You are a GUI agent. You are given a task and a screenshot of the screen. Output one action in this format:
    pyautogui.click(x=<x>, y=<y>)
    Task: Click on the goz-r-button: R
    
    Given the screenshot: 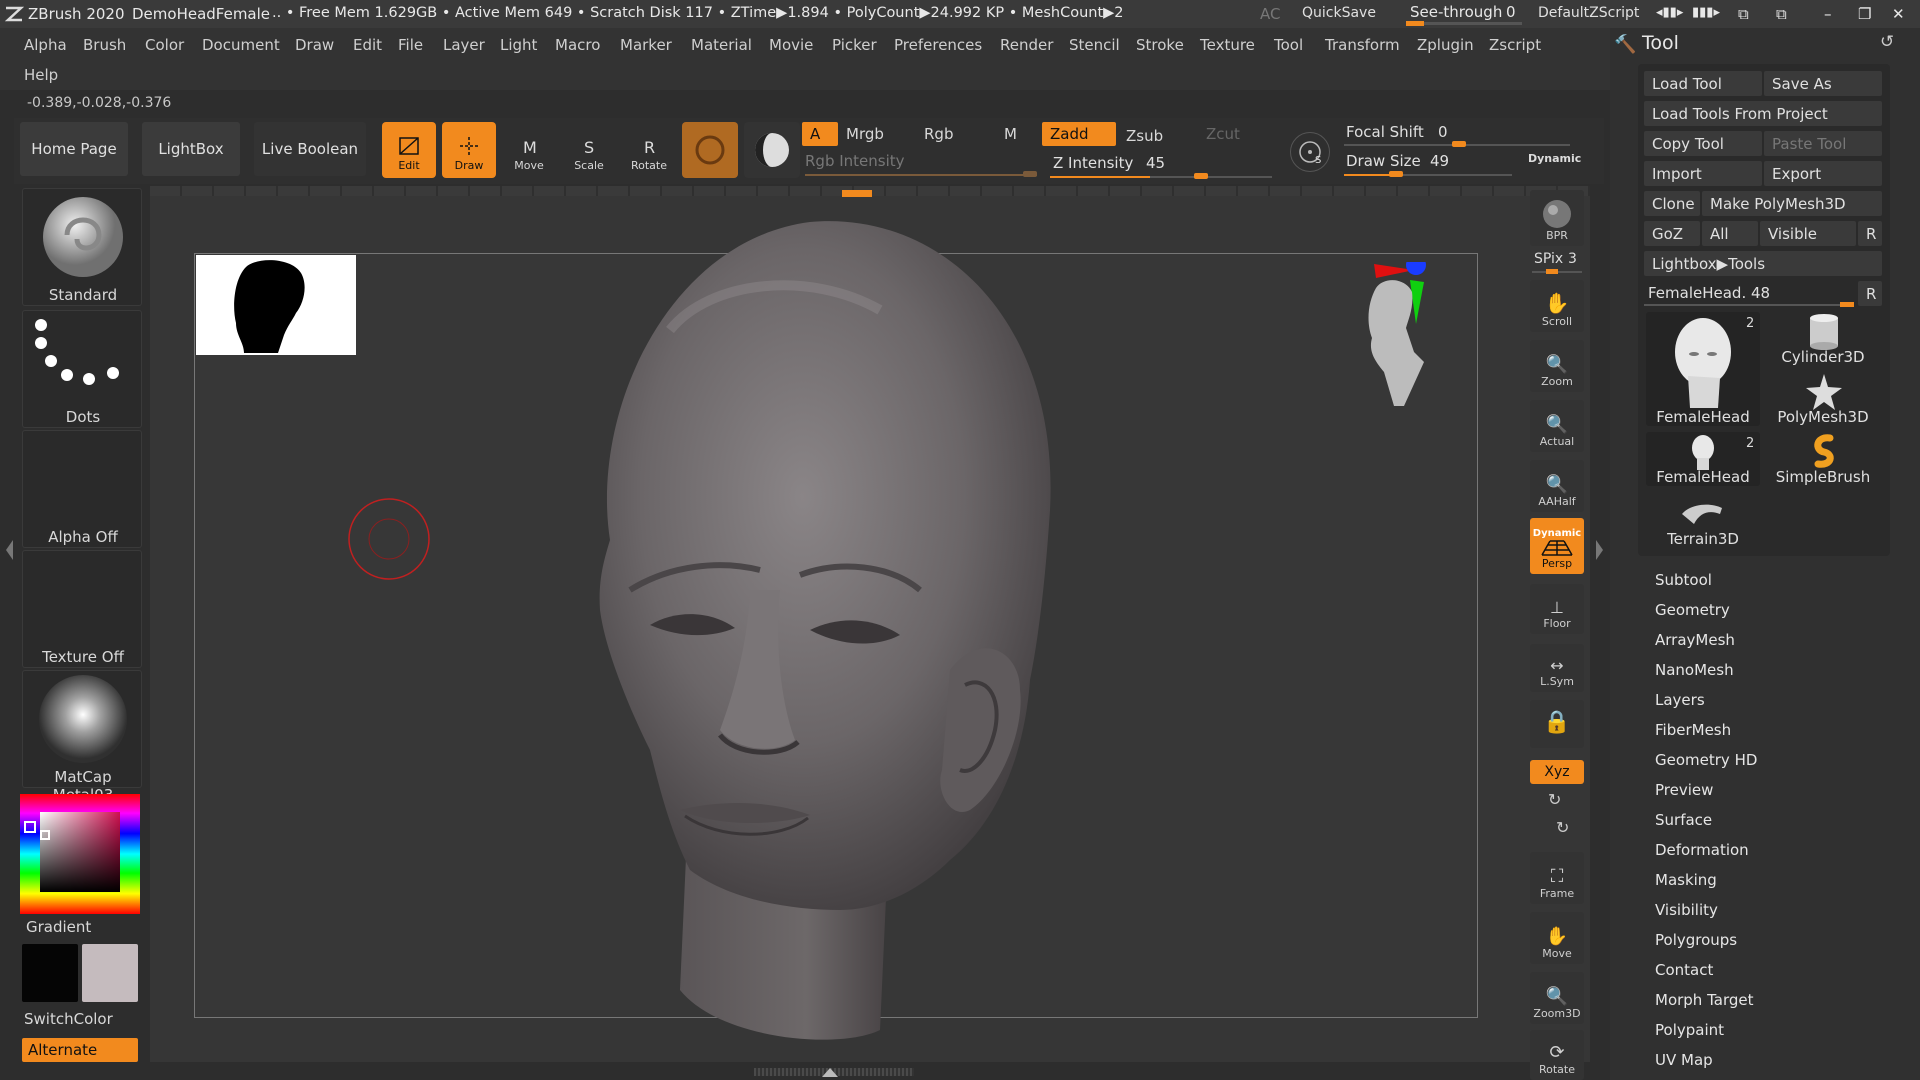 What is the action you would take?
    pyautogui.click(x=1870, y=233)
    